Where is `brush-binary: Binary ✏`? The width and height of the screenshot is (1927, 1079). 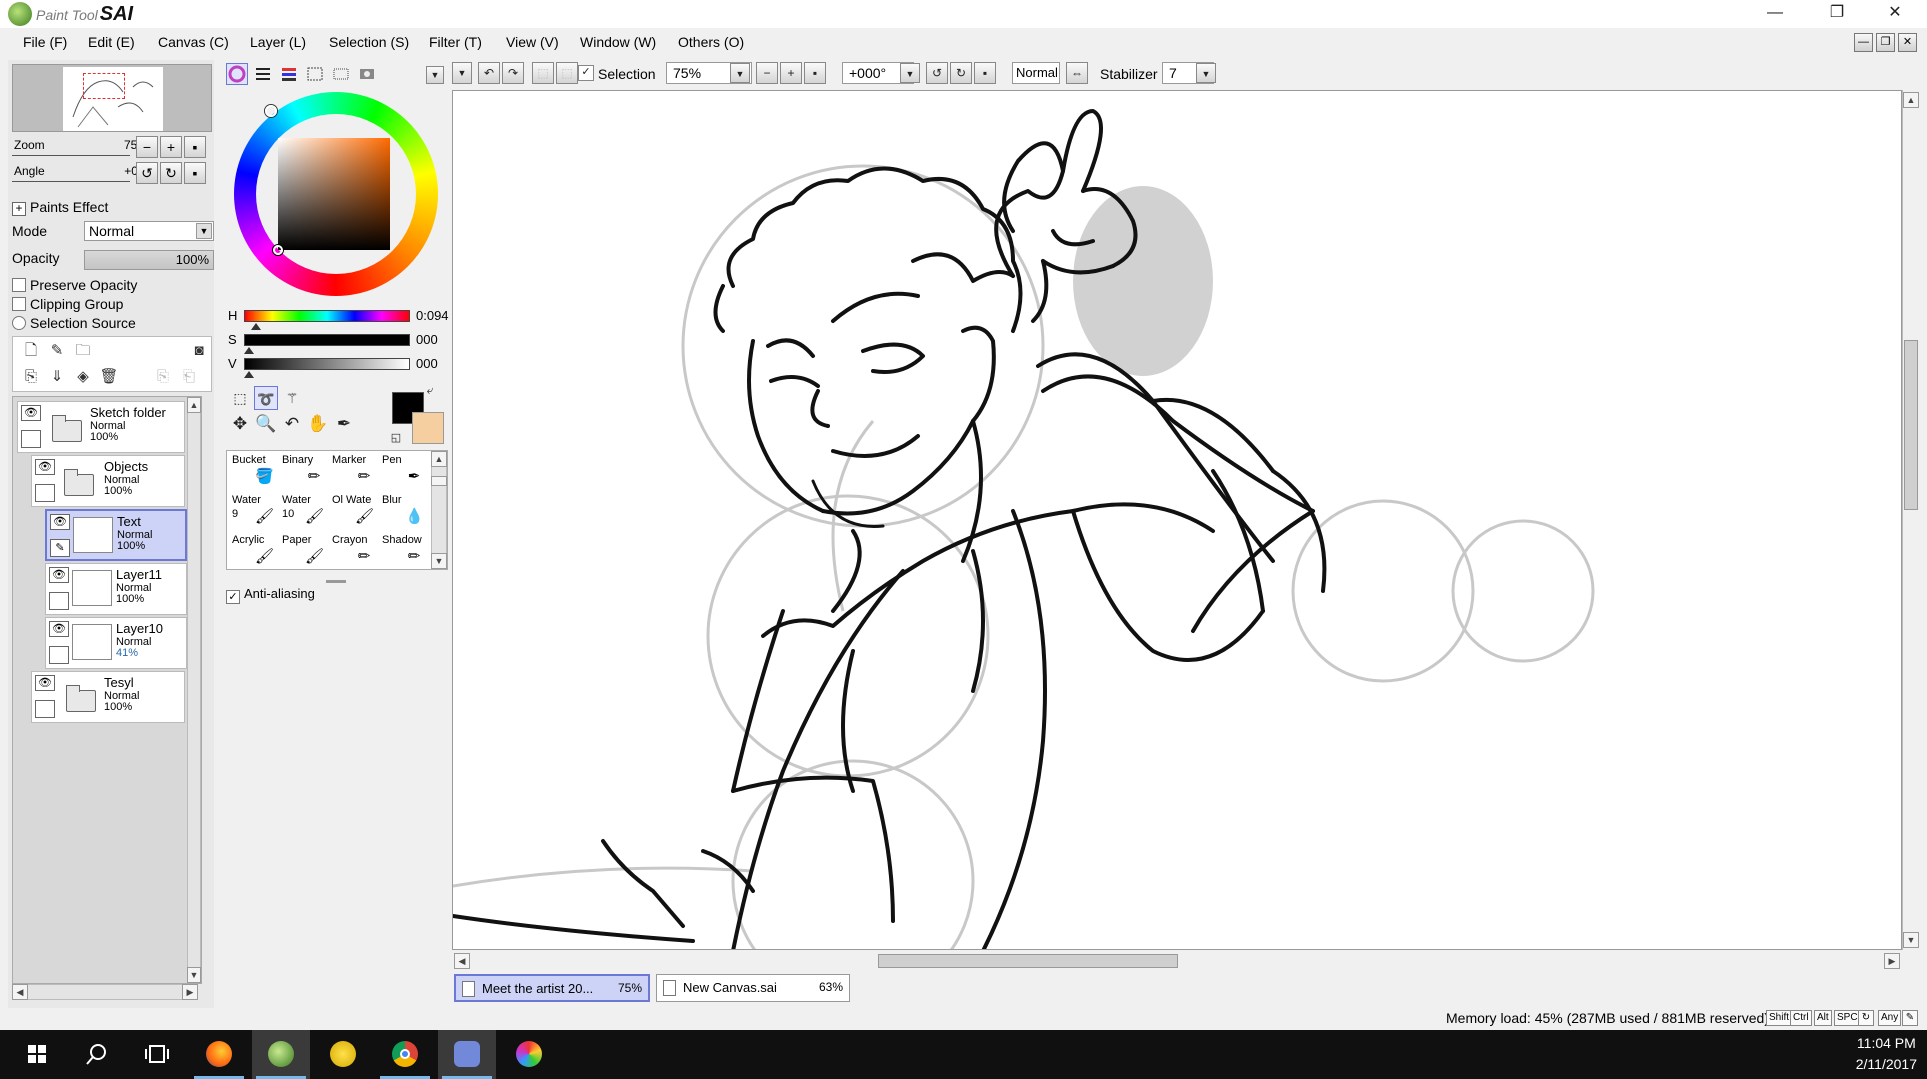 brush-binary: Binary ✏ is located at coordinates (304, 471).